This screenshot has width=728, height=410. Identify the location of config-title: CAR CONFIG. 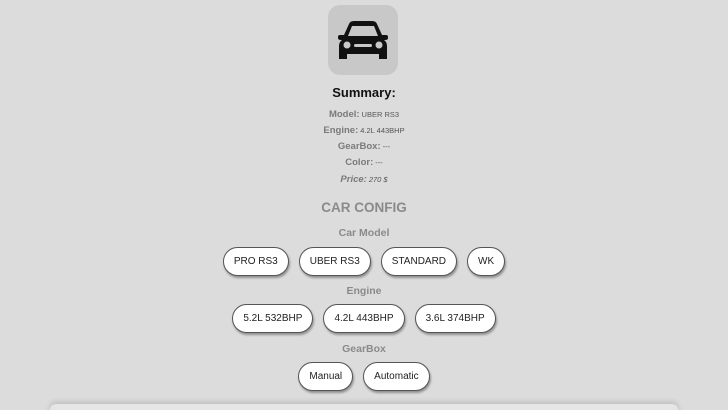
(364, 207).